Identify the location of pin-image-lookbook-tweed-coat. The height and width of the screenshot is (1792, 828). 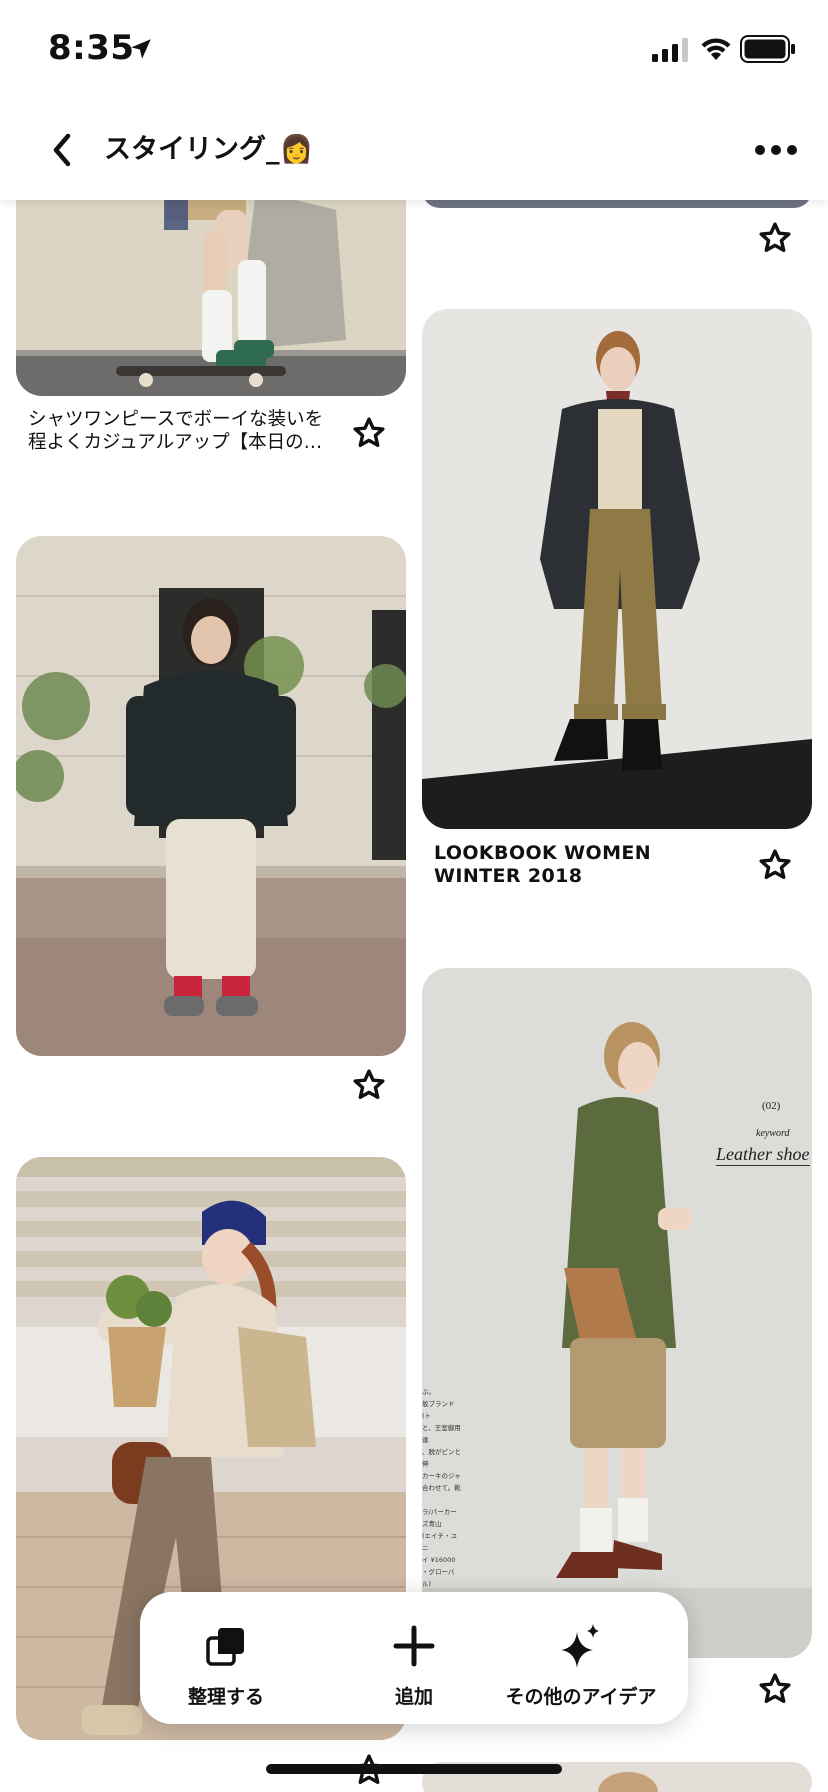
(617, 569).